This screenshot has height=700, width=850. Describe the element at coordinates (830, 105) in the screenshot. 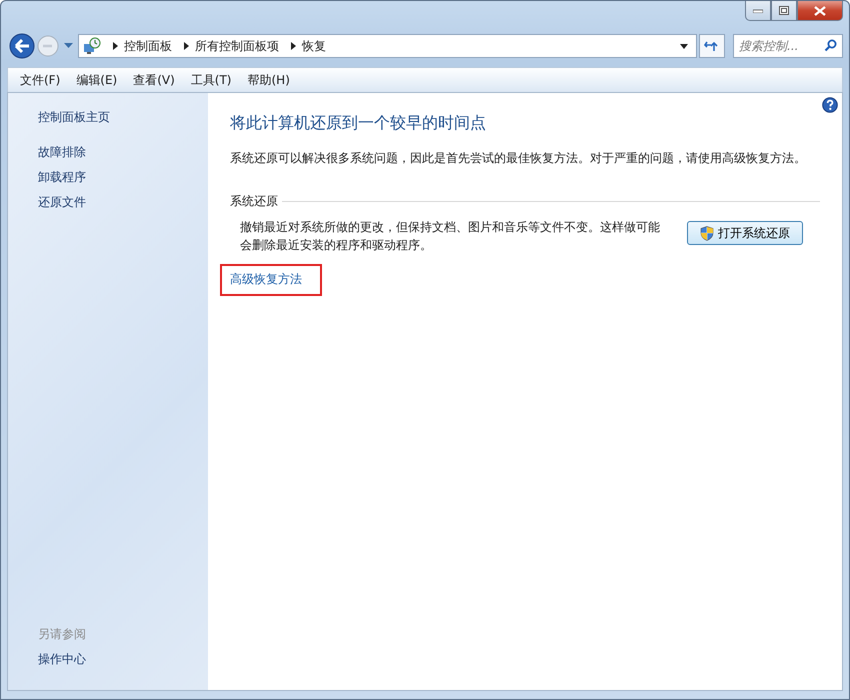

I see `help-icon` at that location.